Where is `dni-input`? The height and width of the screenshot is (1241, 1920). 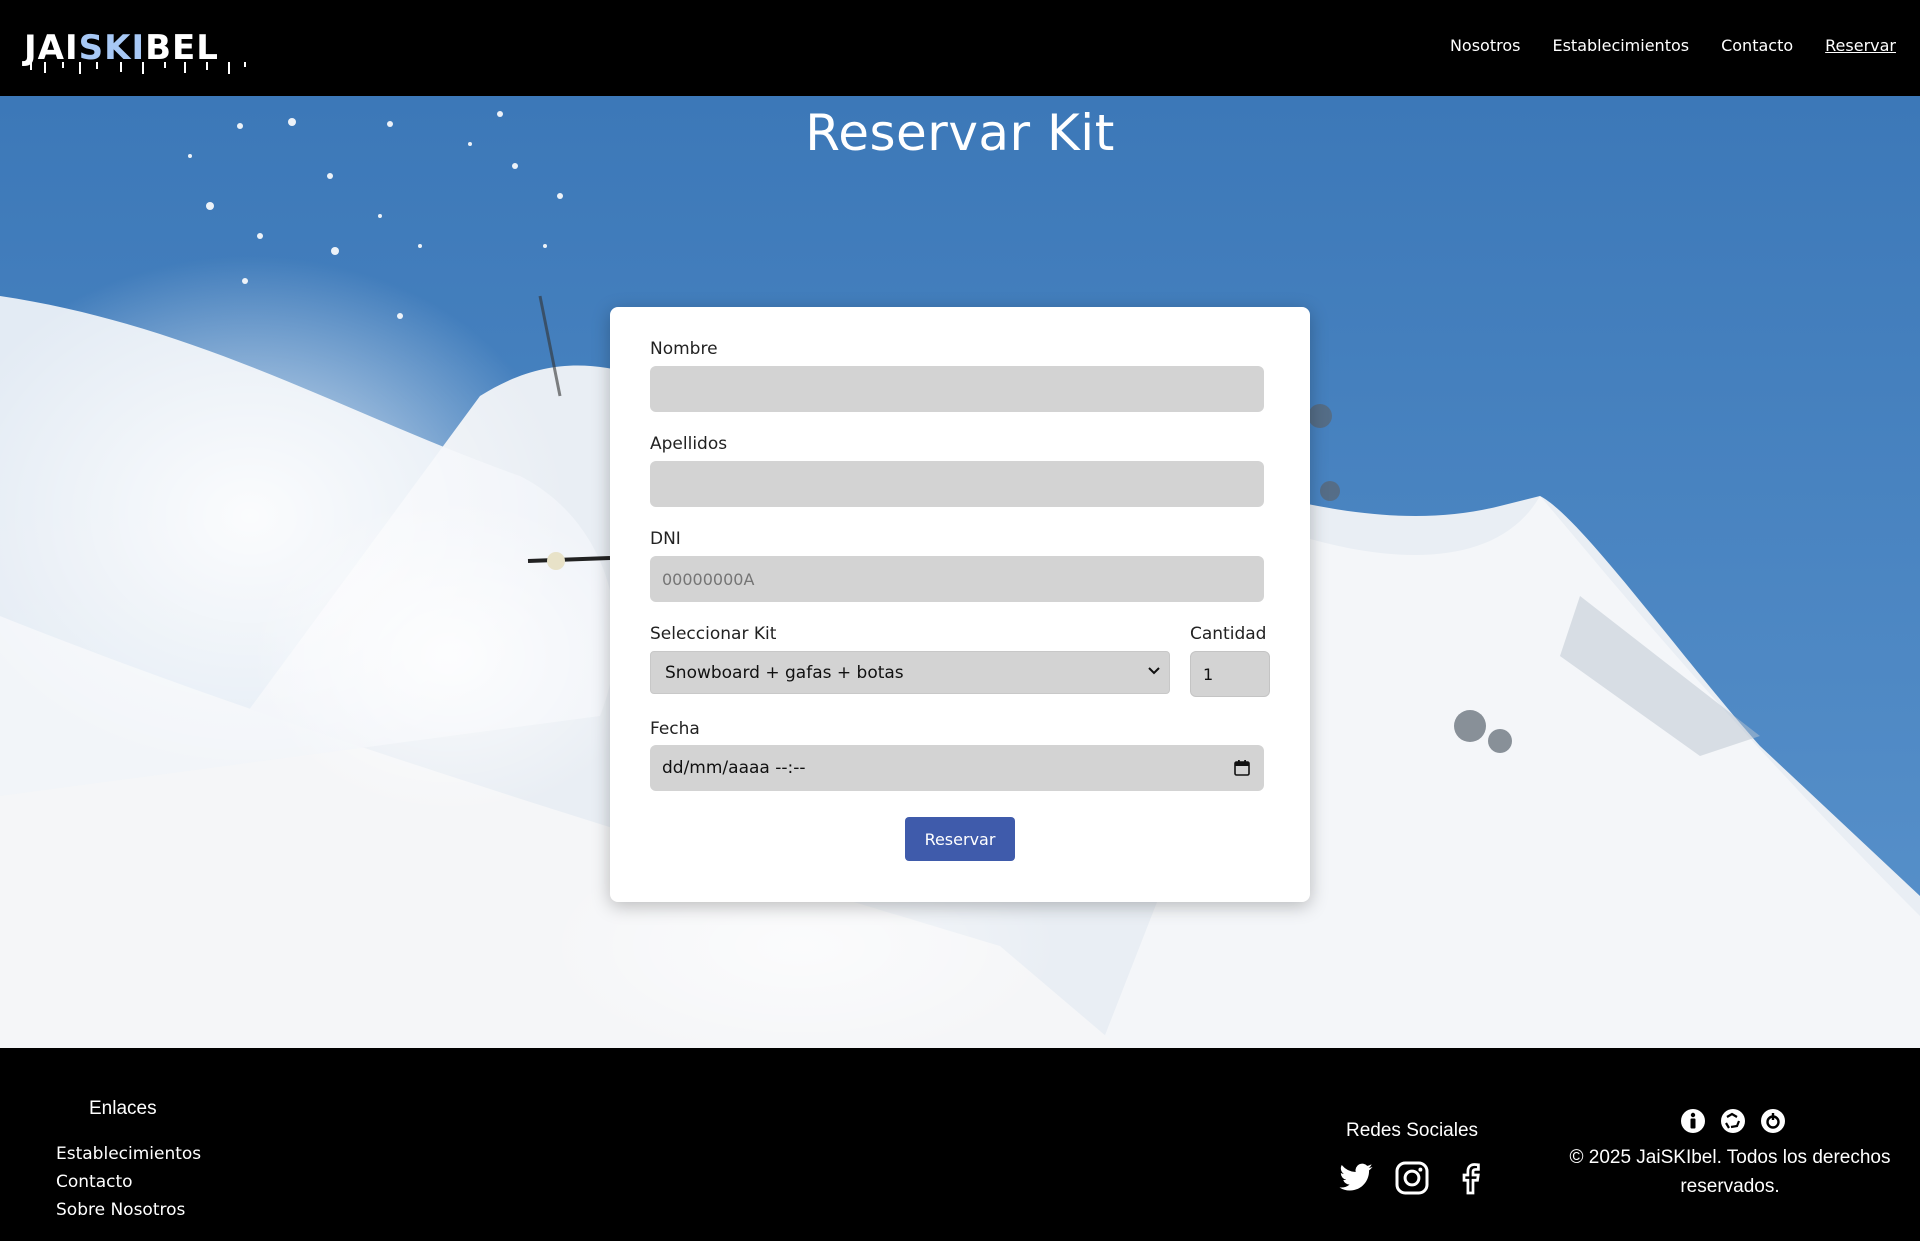
dni-input is located at coordinates (957, 579).